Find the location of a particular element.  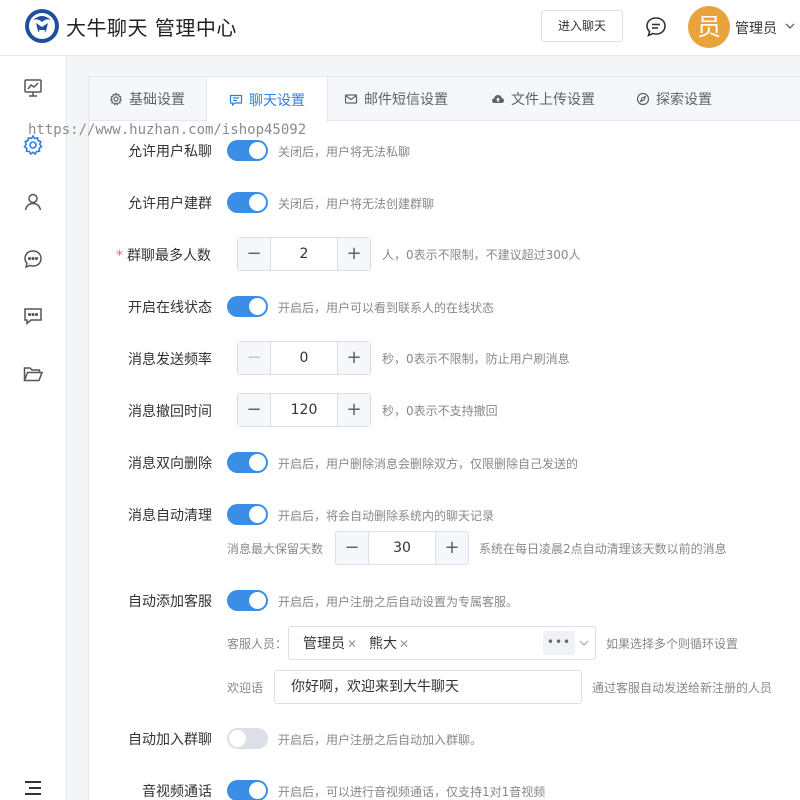

settings-tabs: 基础设置 聊天设置 邮件短信设置 文件上传设置 探索设置 is located at coordinates (444, 99).